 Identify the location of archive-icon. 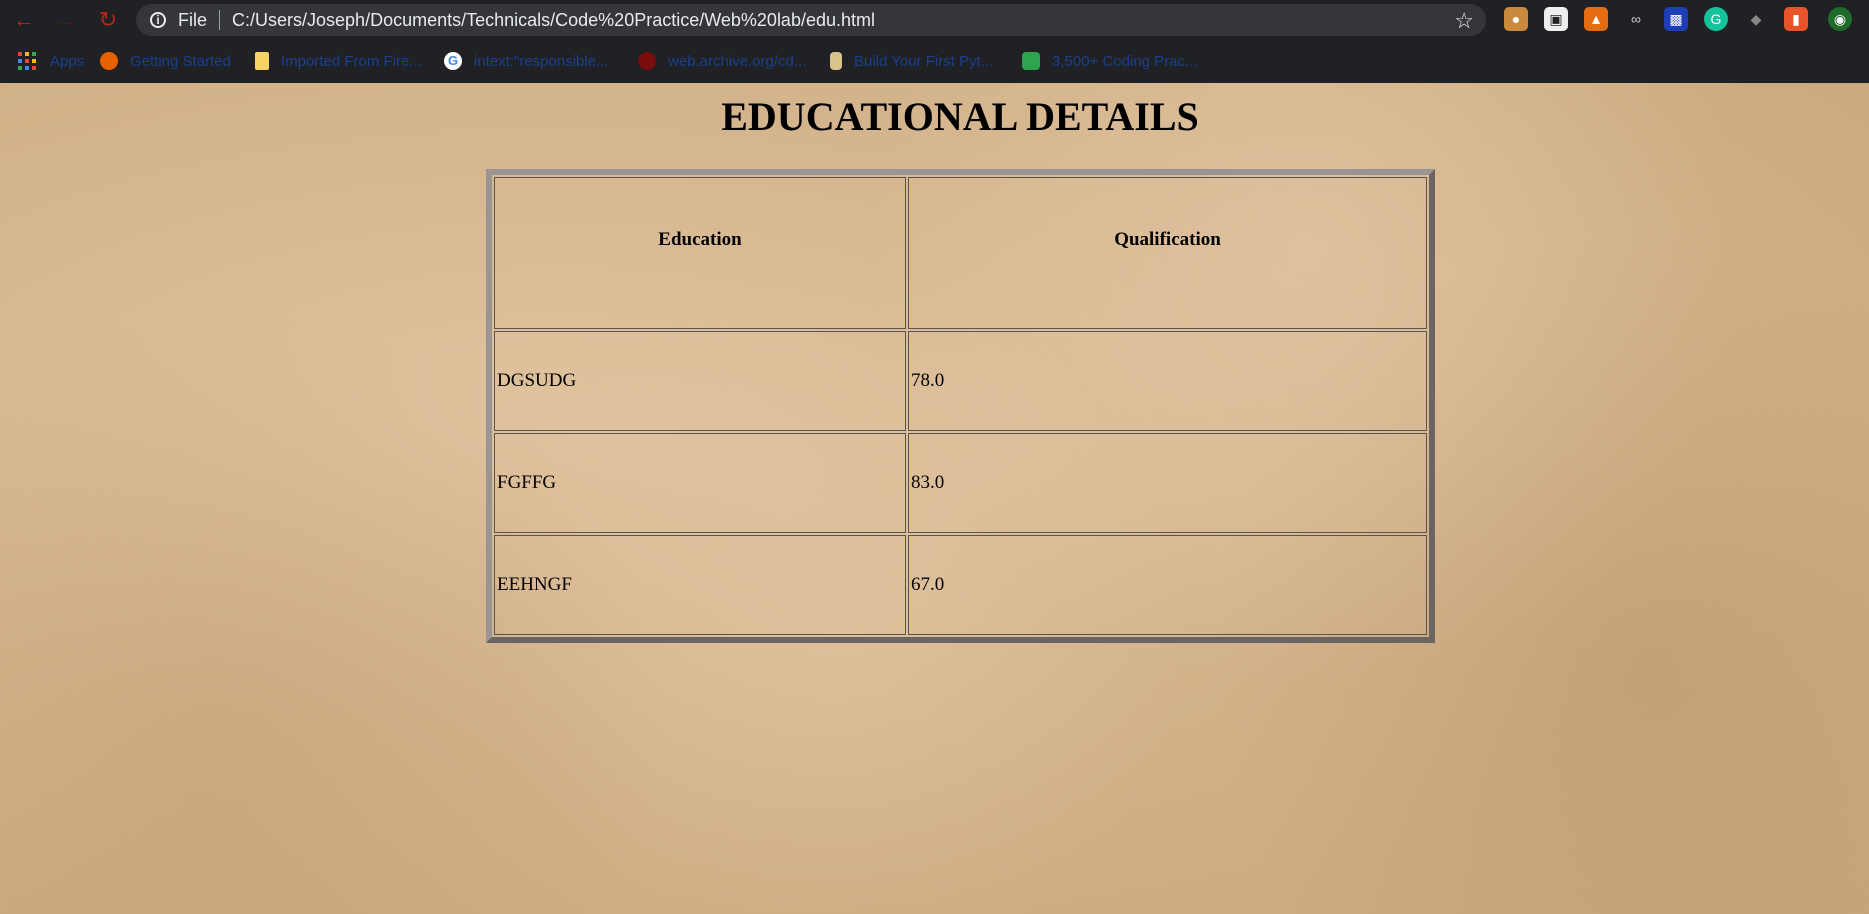
(647, 61).